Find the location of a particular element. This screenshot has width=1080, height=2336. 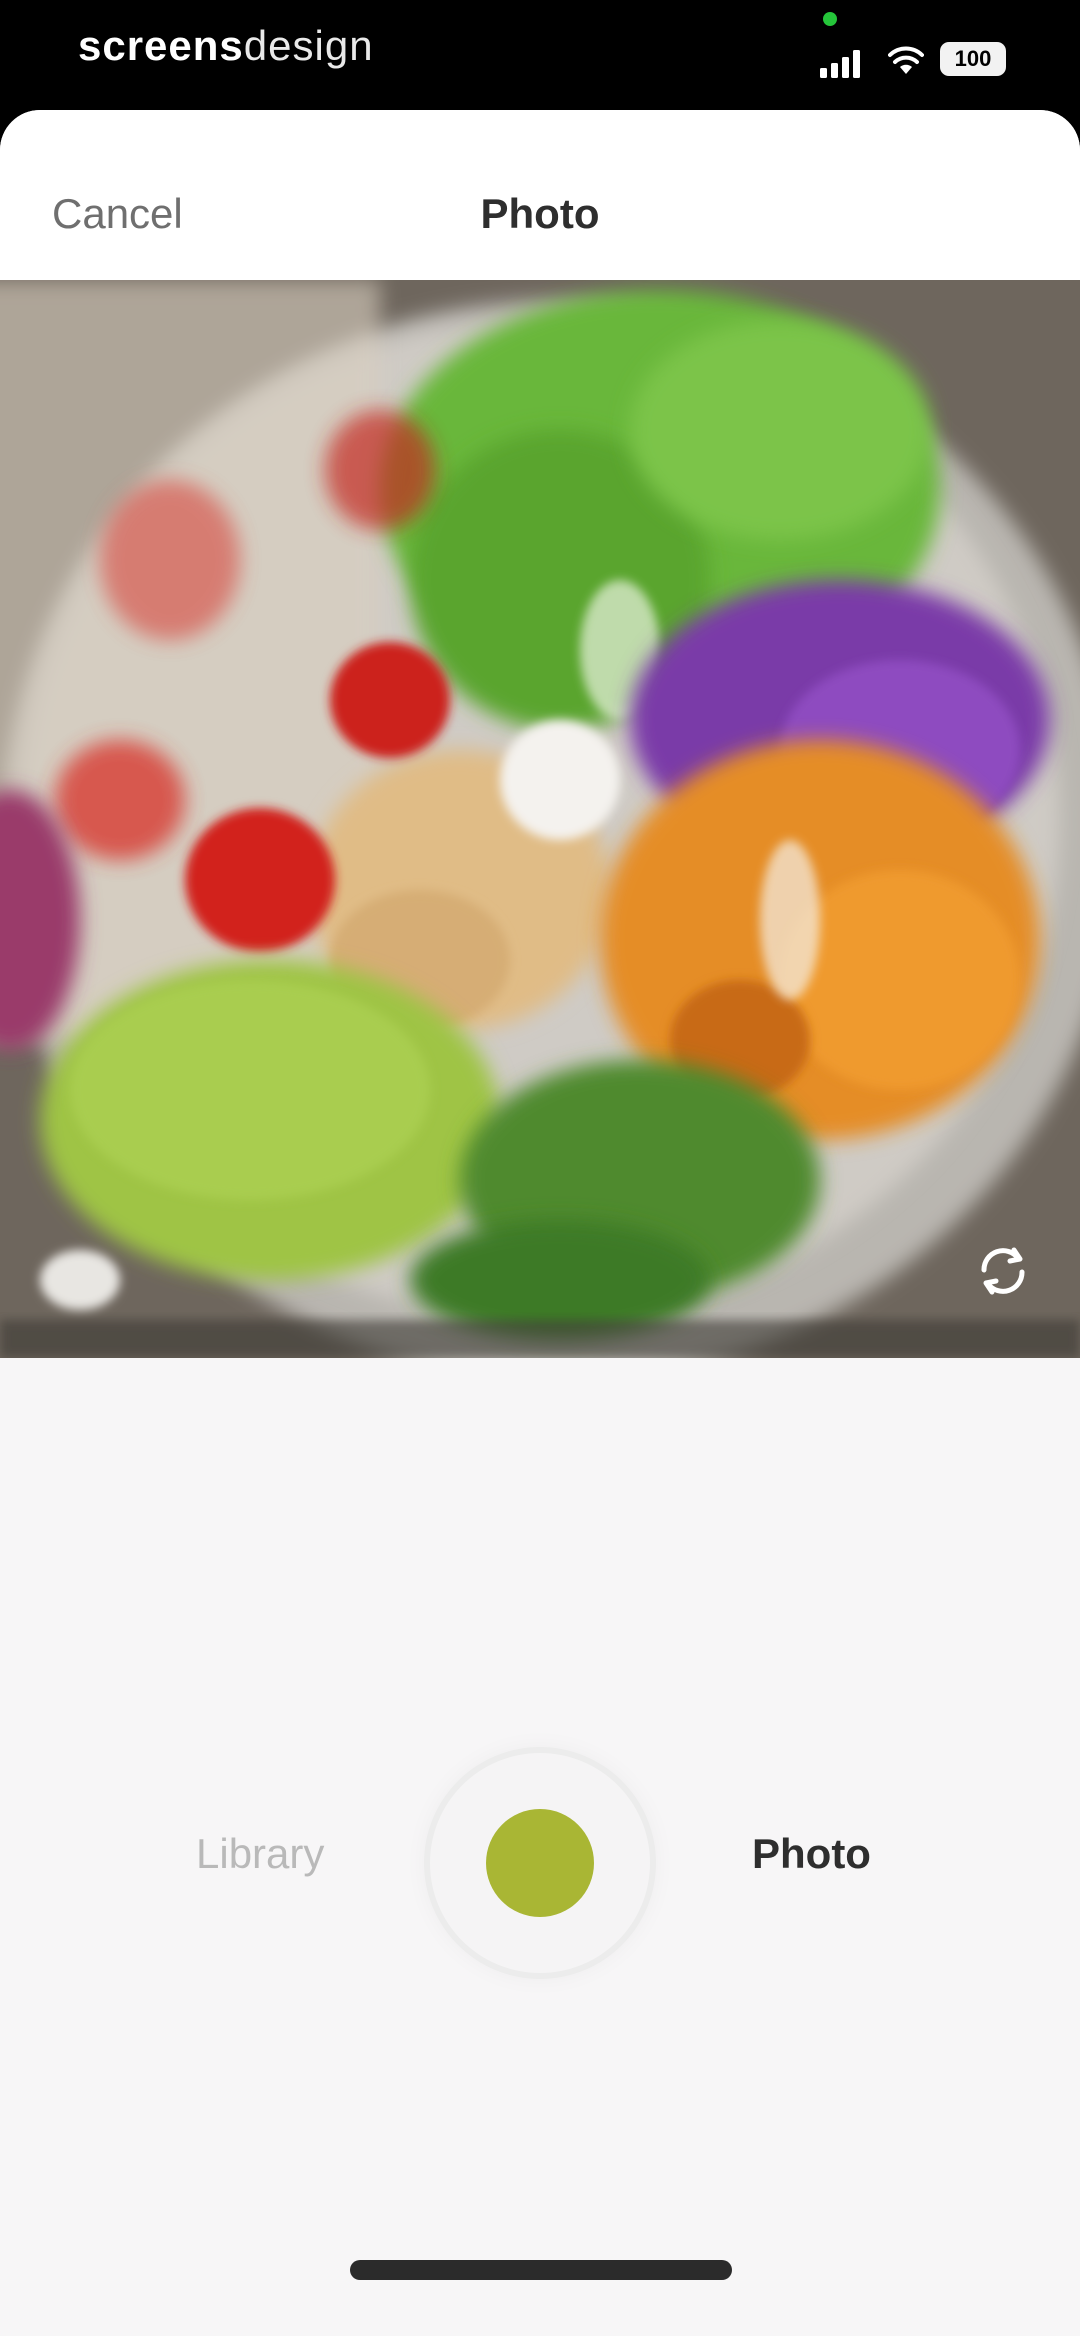

camera-in-use-indicator is located at coordinates (830, 19).